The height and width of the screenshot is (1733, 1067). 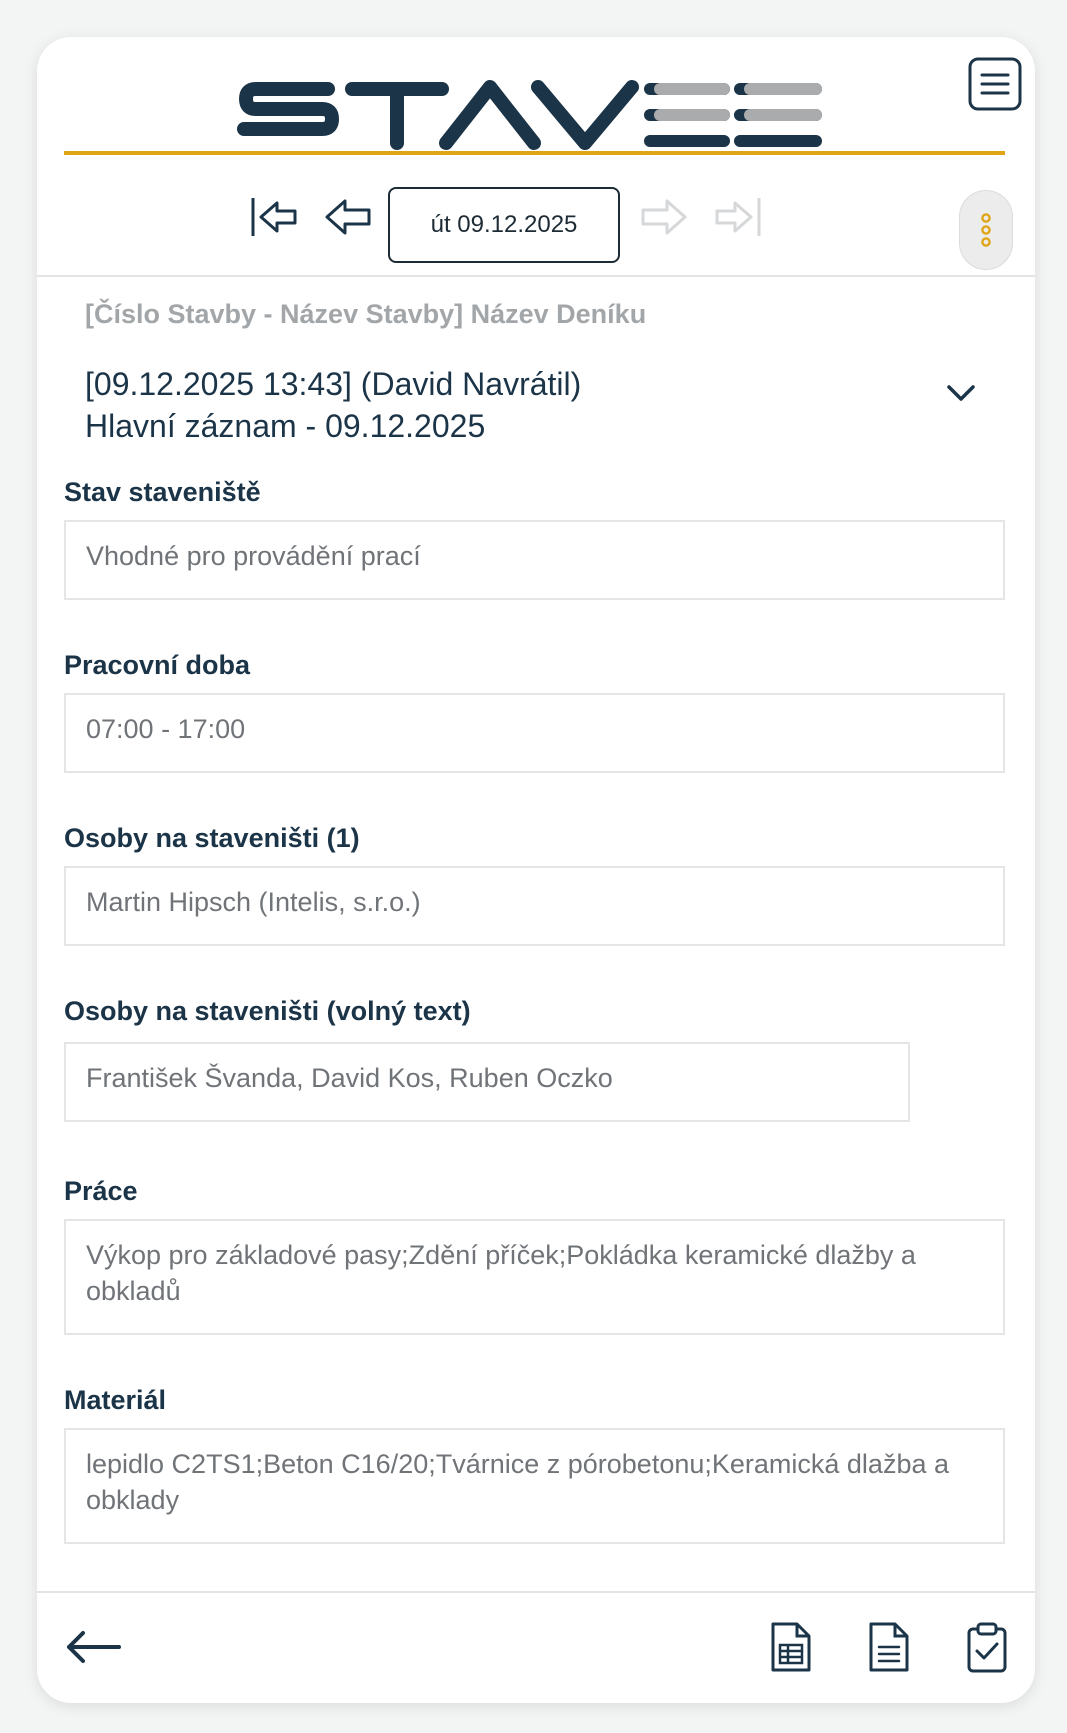 I want to click on last-day-button, so click(x=737, y=217).